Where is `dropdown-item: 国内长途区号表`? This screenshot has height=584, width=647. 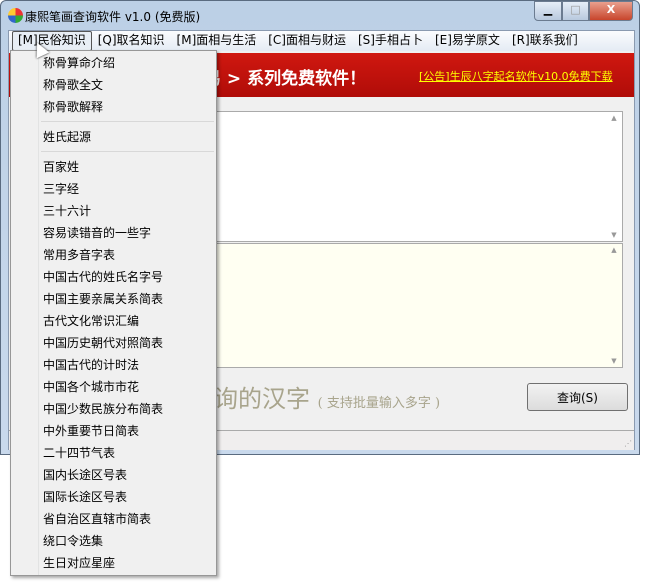
dropdown-item: 国内长途区号表 is located at coordinates (113, 475).